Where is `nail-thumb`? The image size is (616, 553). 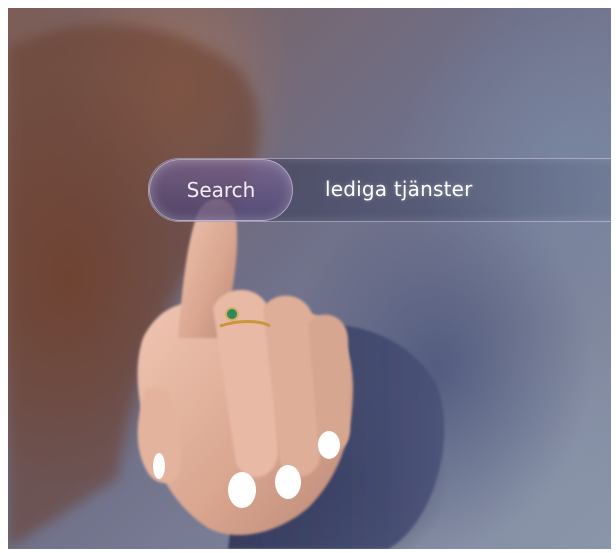 nail-thumb is located at coordinates (159, 466).